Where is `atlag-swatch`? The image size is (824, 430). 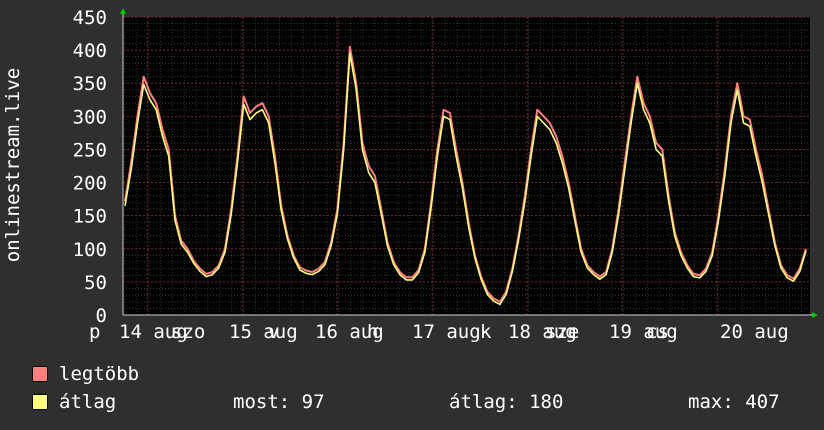 atlag-swatch is located at coordinates (40, 402).